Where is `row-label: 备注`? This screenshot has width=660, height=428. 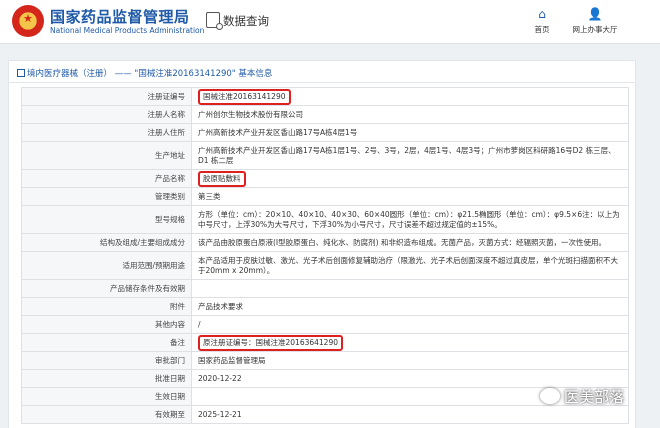
row-label: 备注 is located at coordinates (106, 342).